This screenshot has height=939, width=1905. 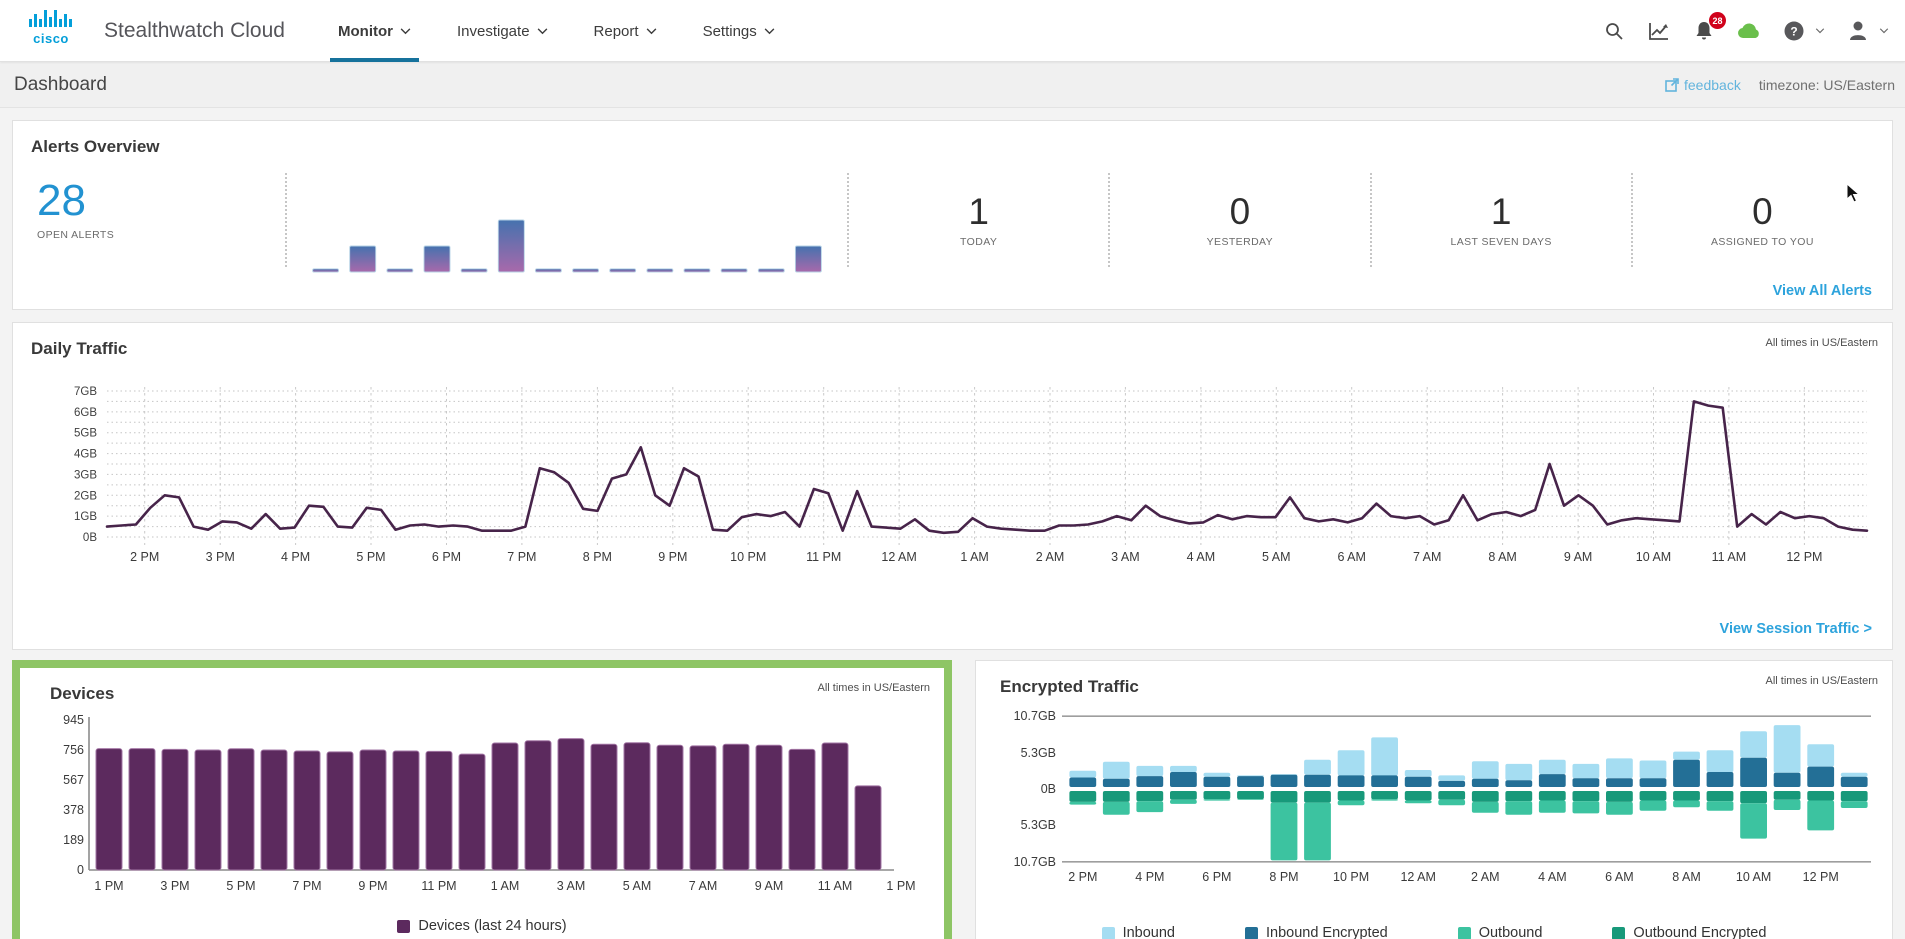 What do you see at coordinates (1749, 31) in the screenshot?
I see `cloud-status-icon` at bounding box center [1749, 31].